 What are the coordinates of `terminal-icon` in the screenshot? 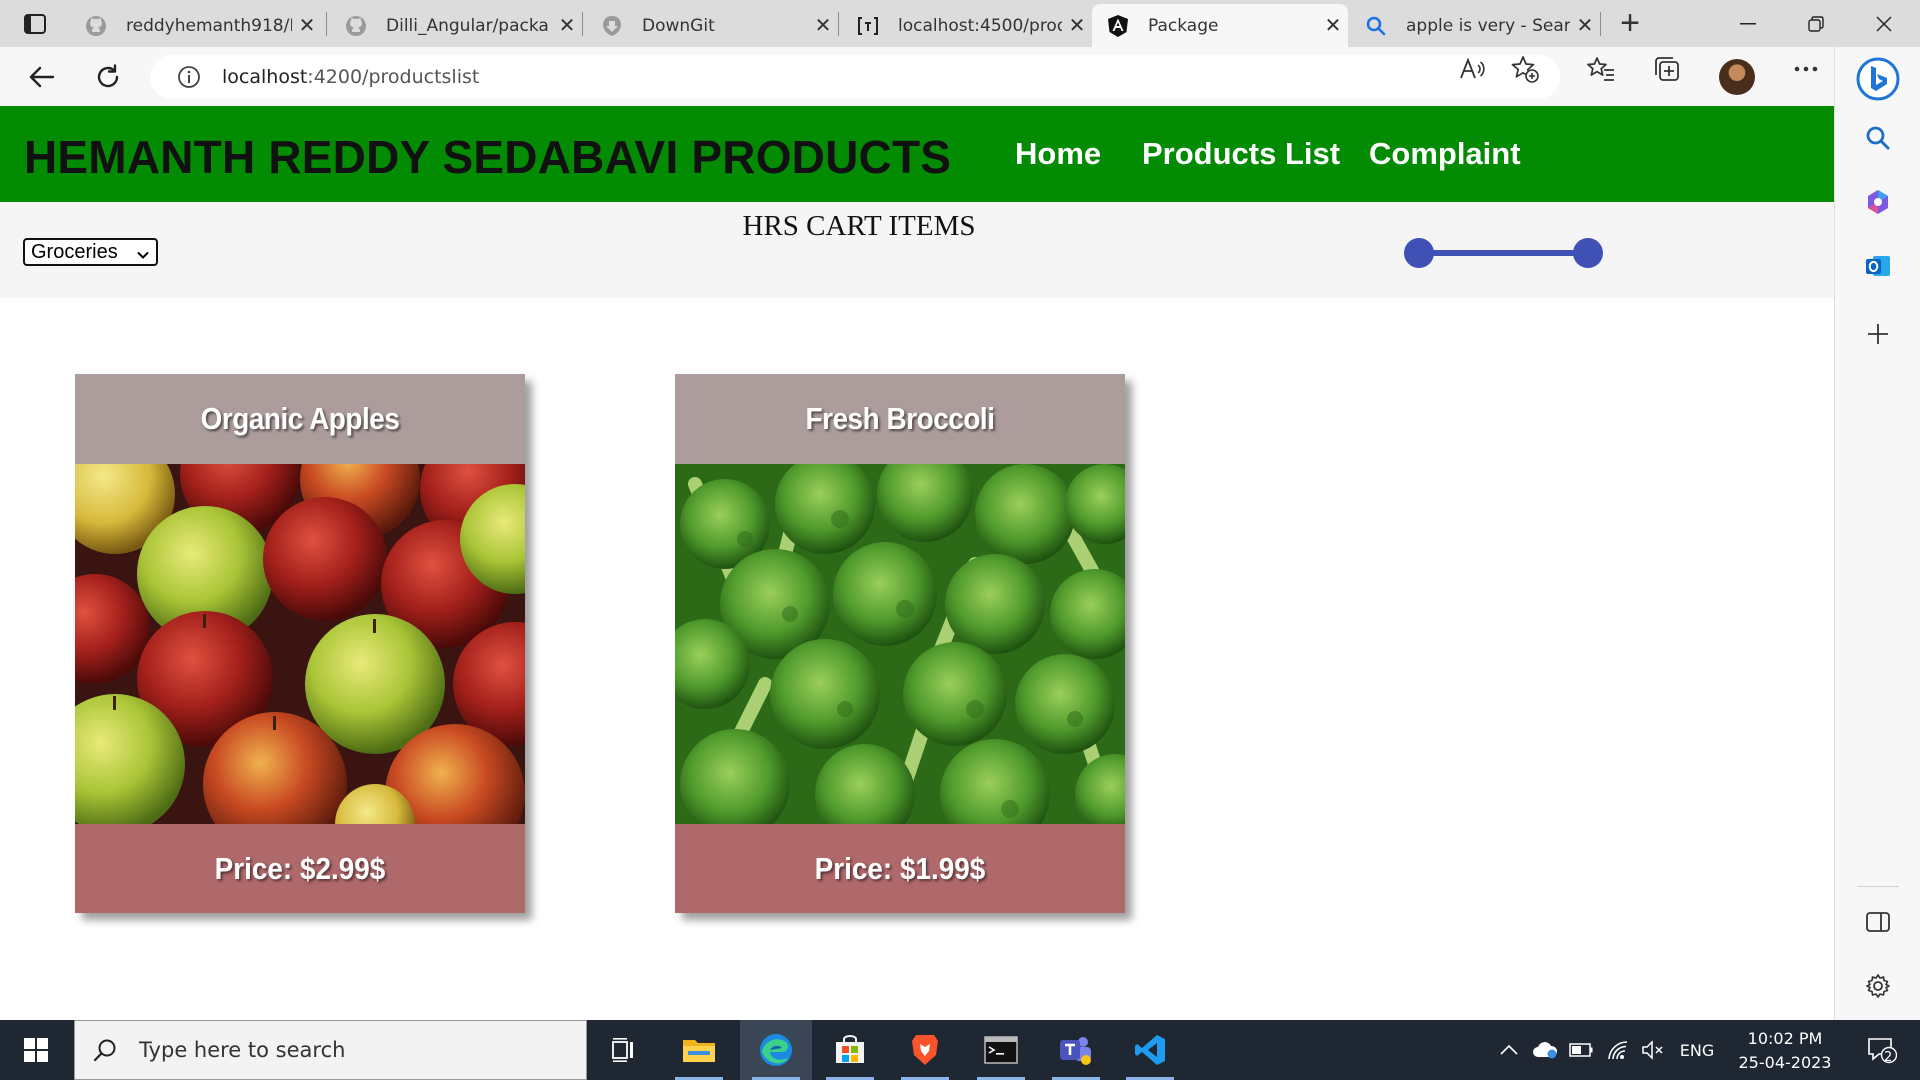 It's located at (1001, 1050).